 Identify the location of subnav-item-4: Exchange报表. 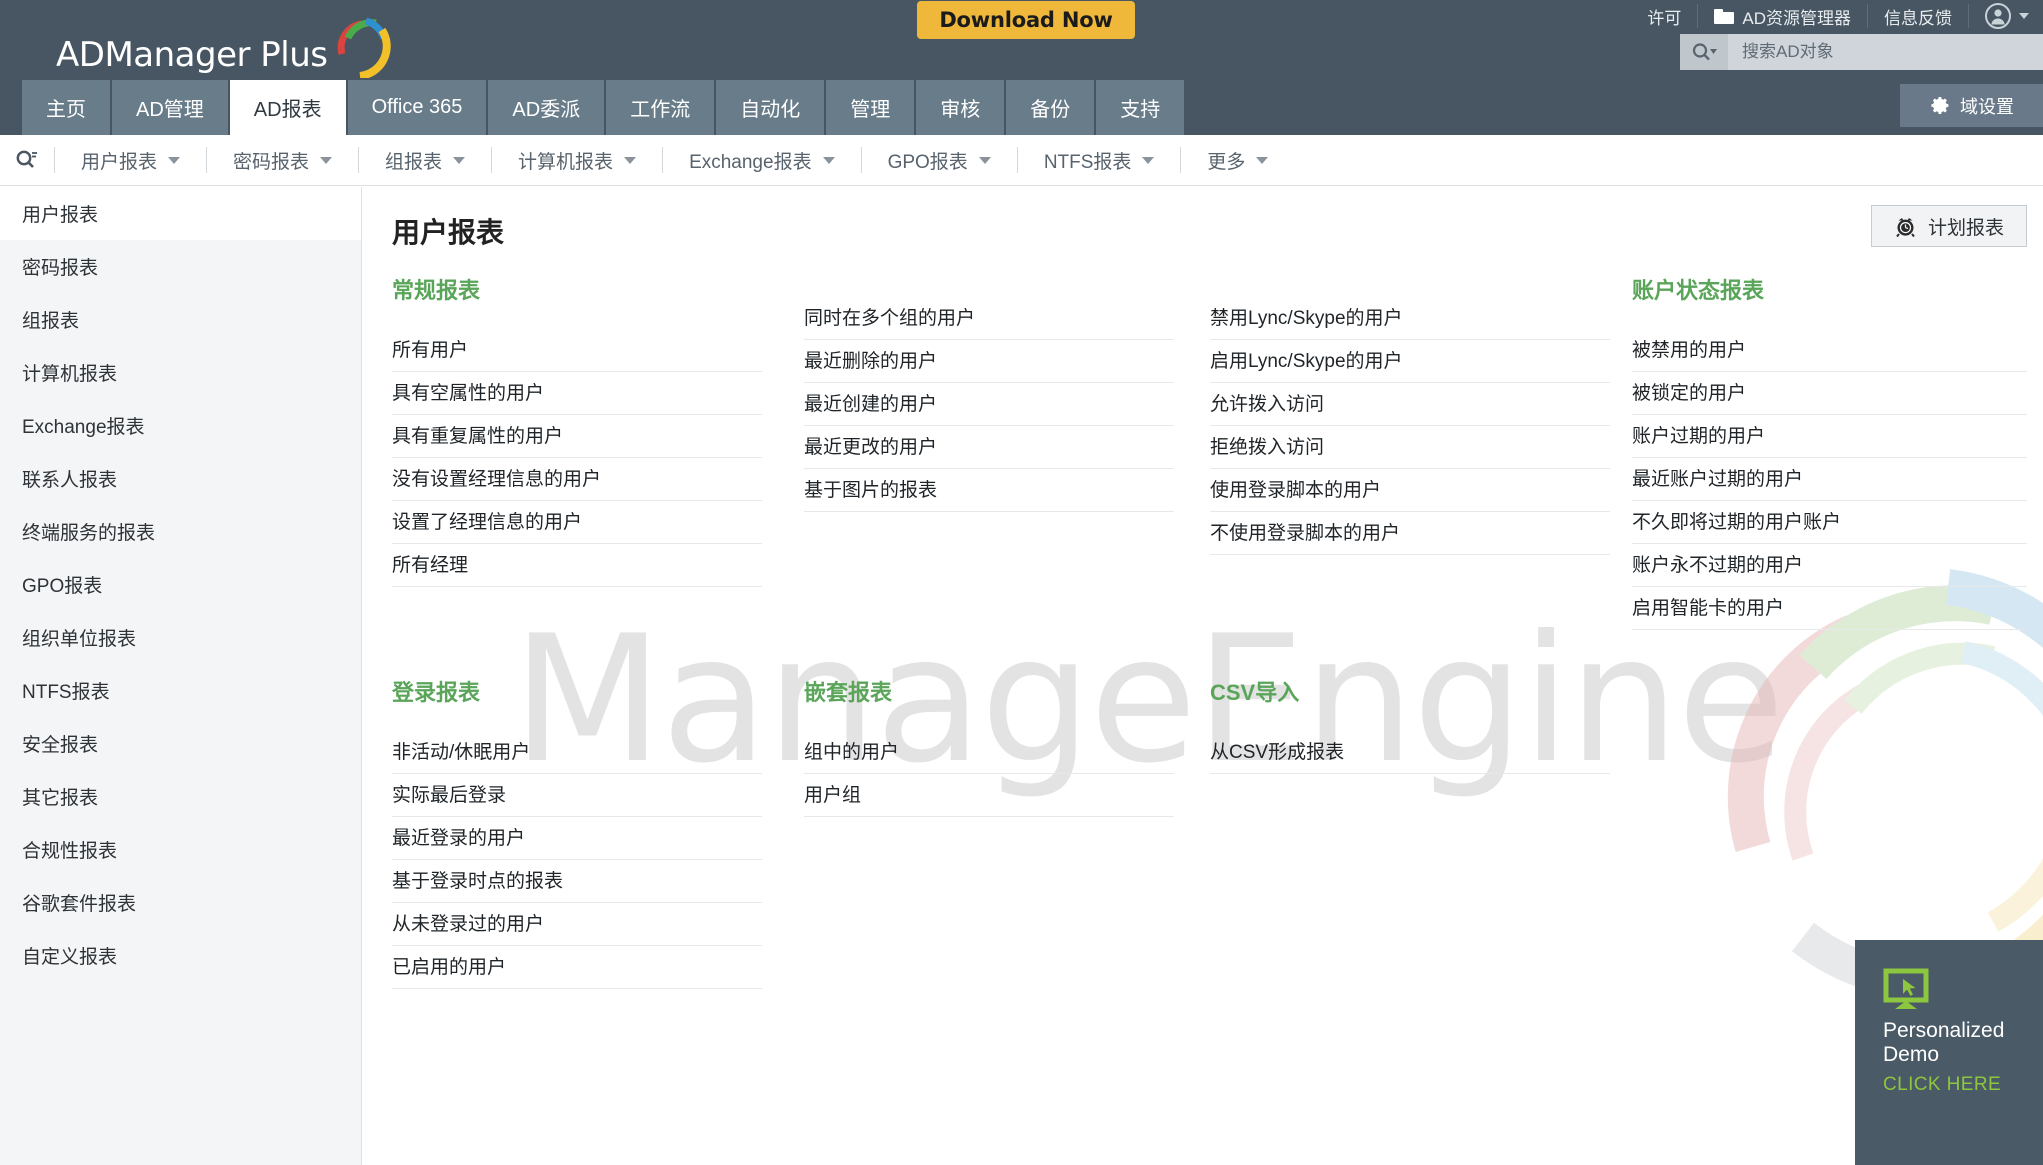
(762, 160).